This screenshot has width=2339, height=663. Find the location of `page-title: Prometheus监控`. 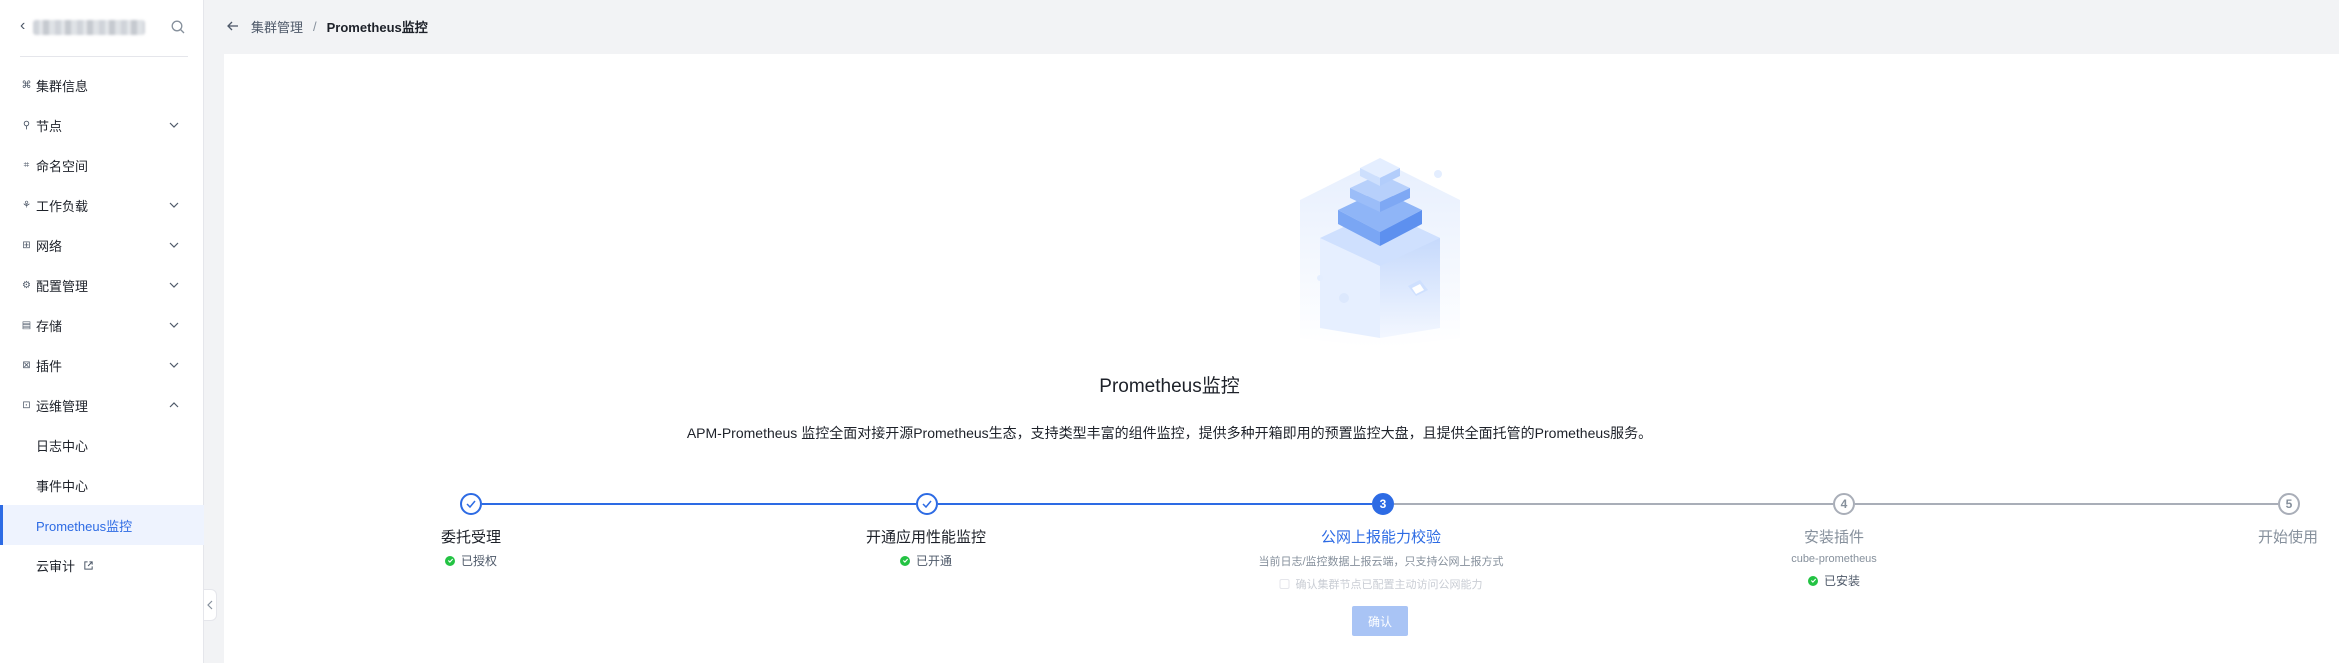

page-title: Prometheus监控 is located at coordinates (1169, 386).